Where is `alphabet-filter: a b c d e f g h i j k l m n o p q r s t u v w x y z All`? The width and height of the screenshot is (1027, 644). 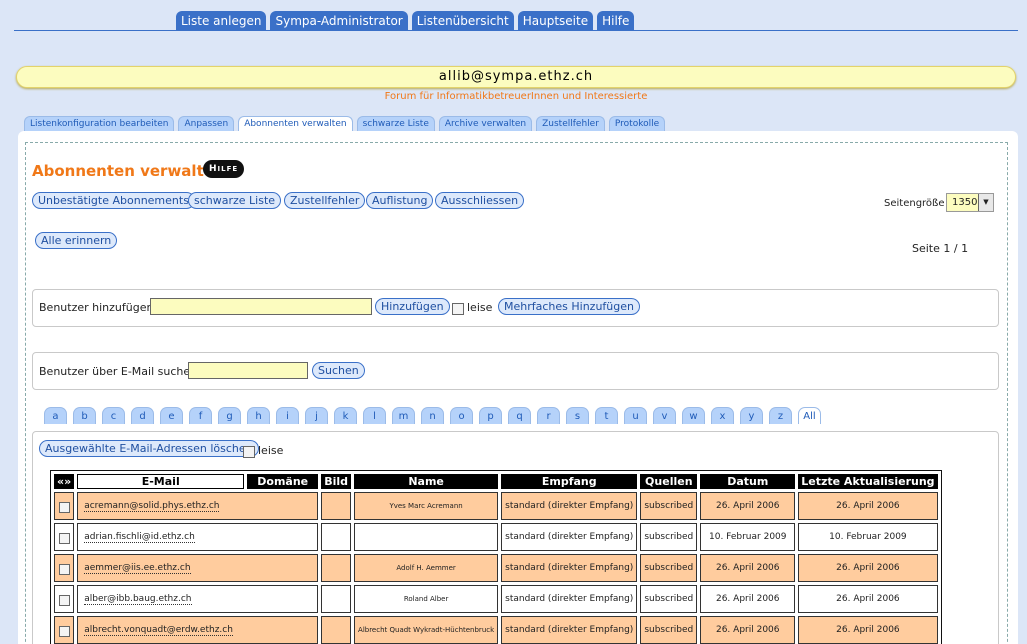 alphabet-filter: a b c d e f g h i j k l m n o p q r s t u v w x y z All is located at coordinates (432, 415).